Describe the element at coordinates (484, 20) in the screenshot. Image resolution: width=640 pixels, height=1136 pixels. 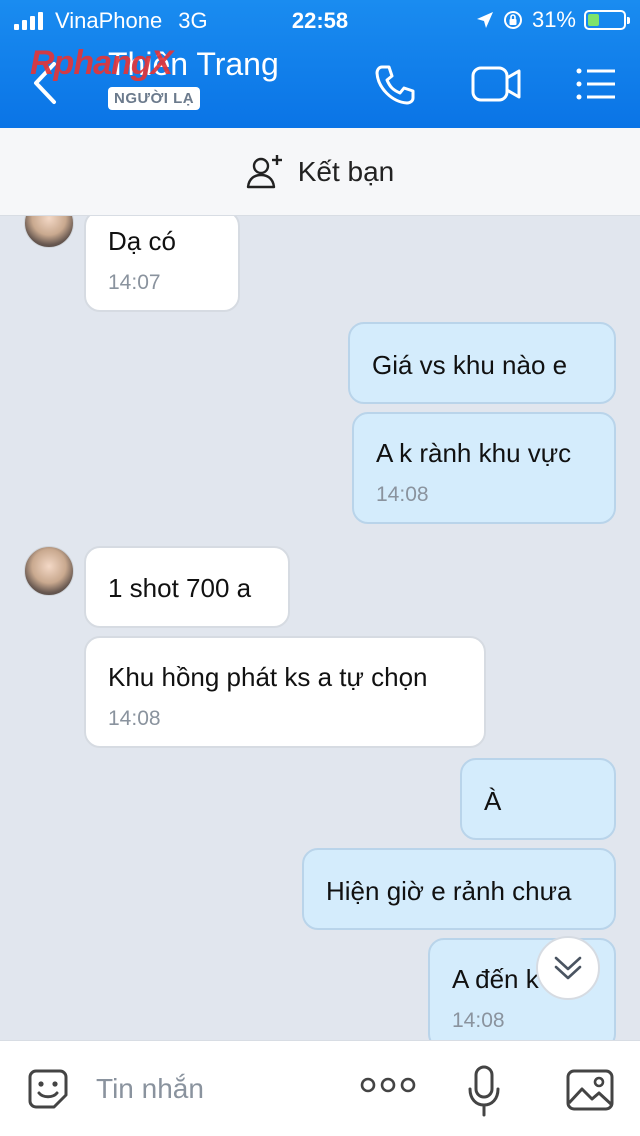
I see `location-icon` at that location.